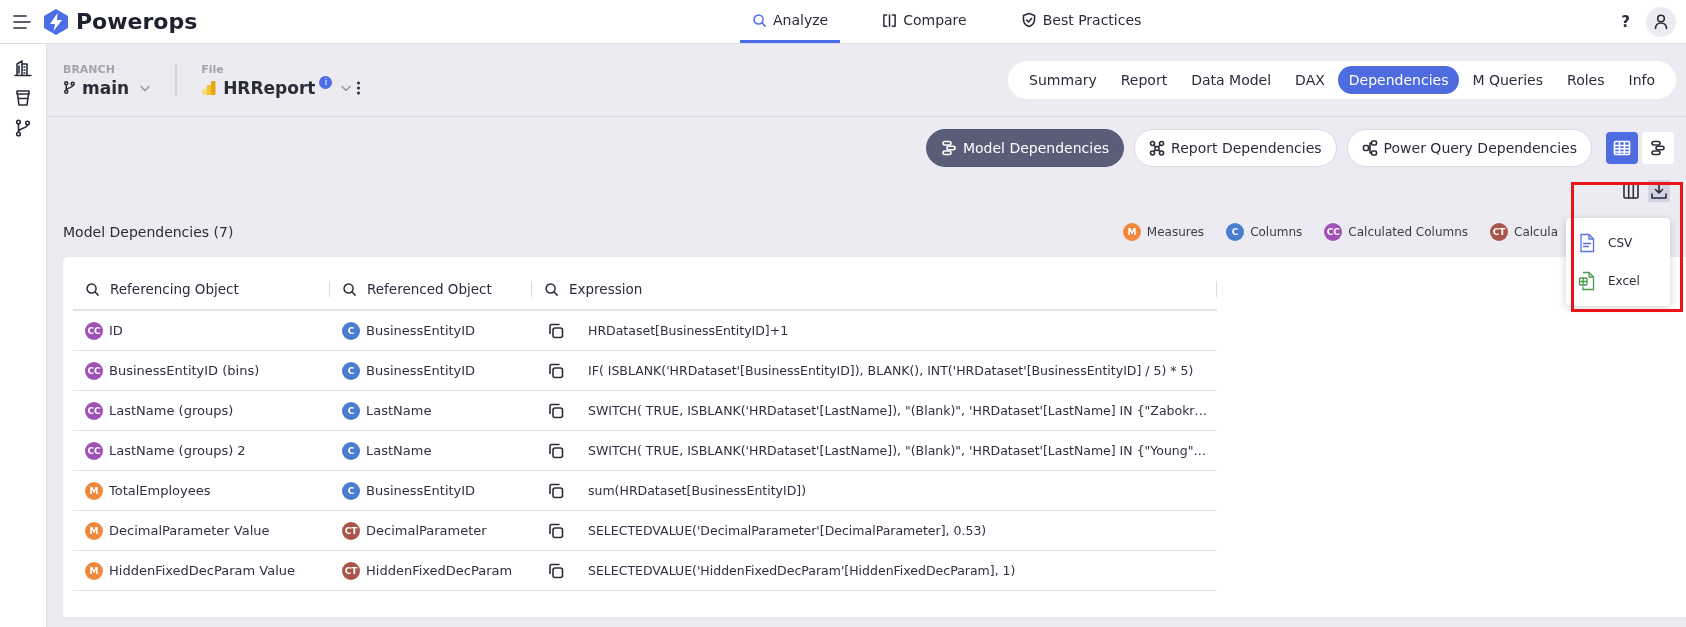 This screenshot has width=1686, height=627. Describe the element at coordinates (1536, 232) in the screenshot. I see `legend-label: Calcula` at that location.